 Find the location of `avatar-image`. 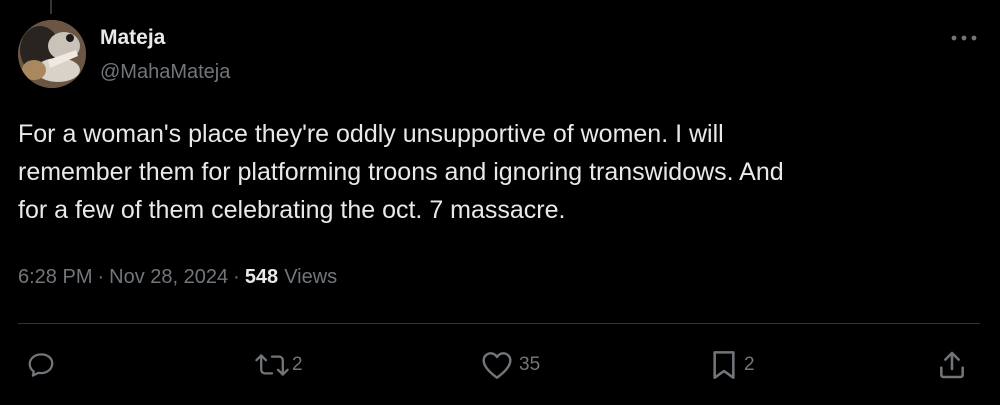

avatar-image is located at coordinates (52, 54).